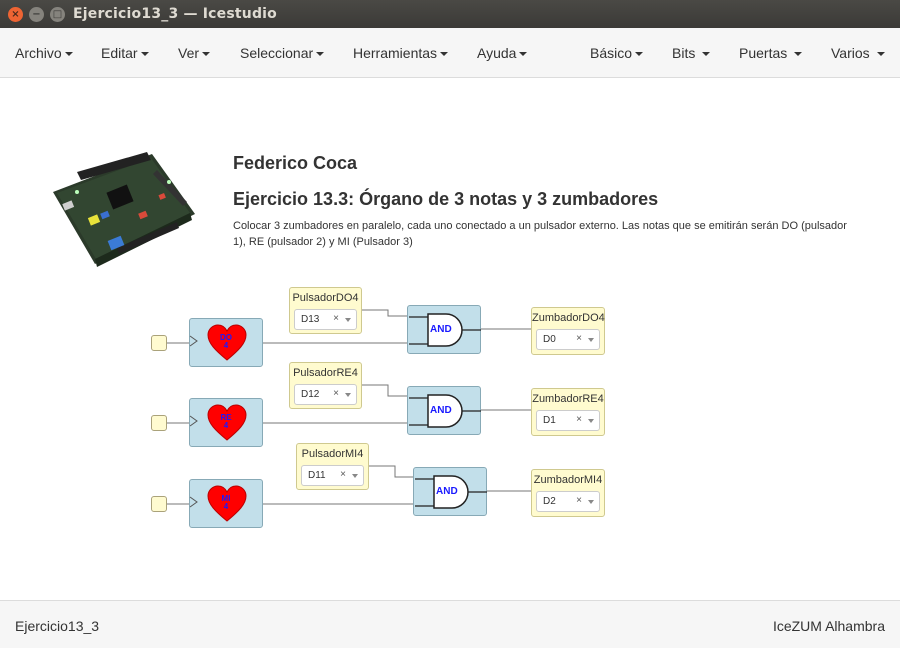  What do you see at coordinates (332, 475) in the screenshot?
I see `pin-select: D11 ×` at bounding box center [332, 475].